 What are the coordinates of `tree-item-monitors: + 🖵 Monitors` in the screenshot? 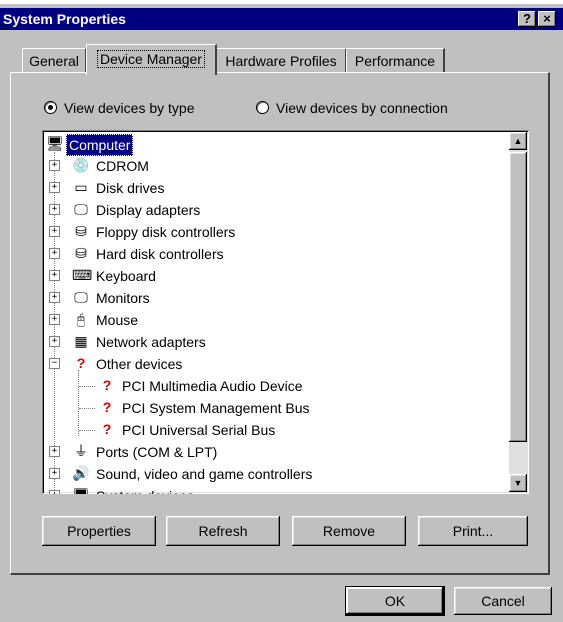 It's located at (272, 298).